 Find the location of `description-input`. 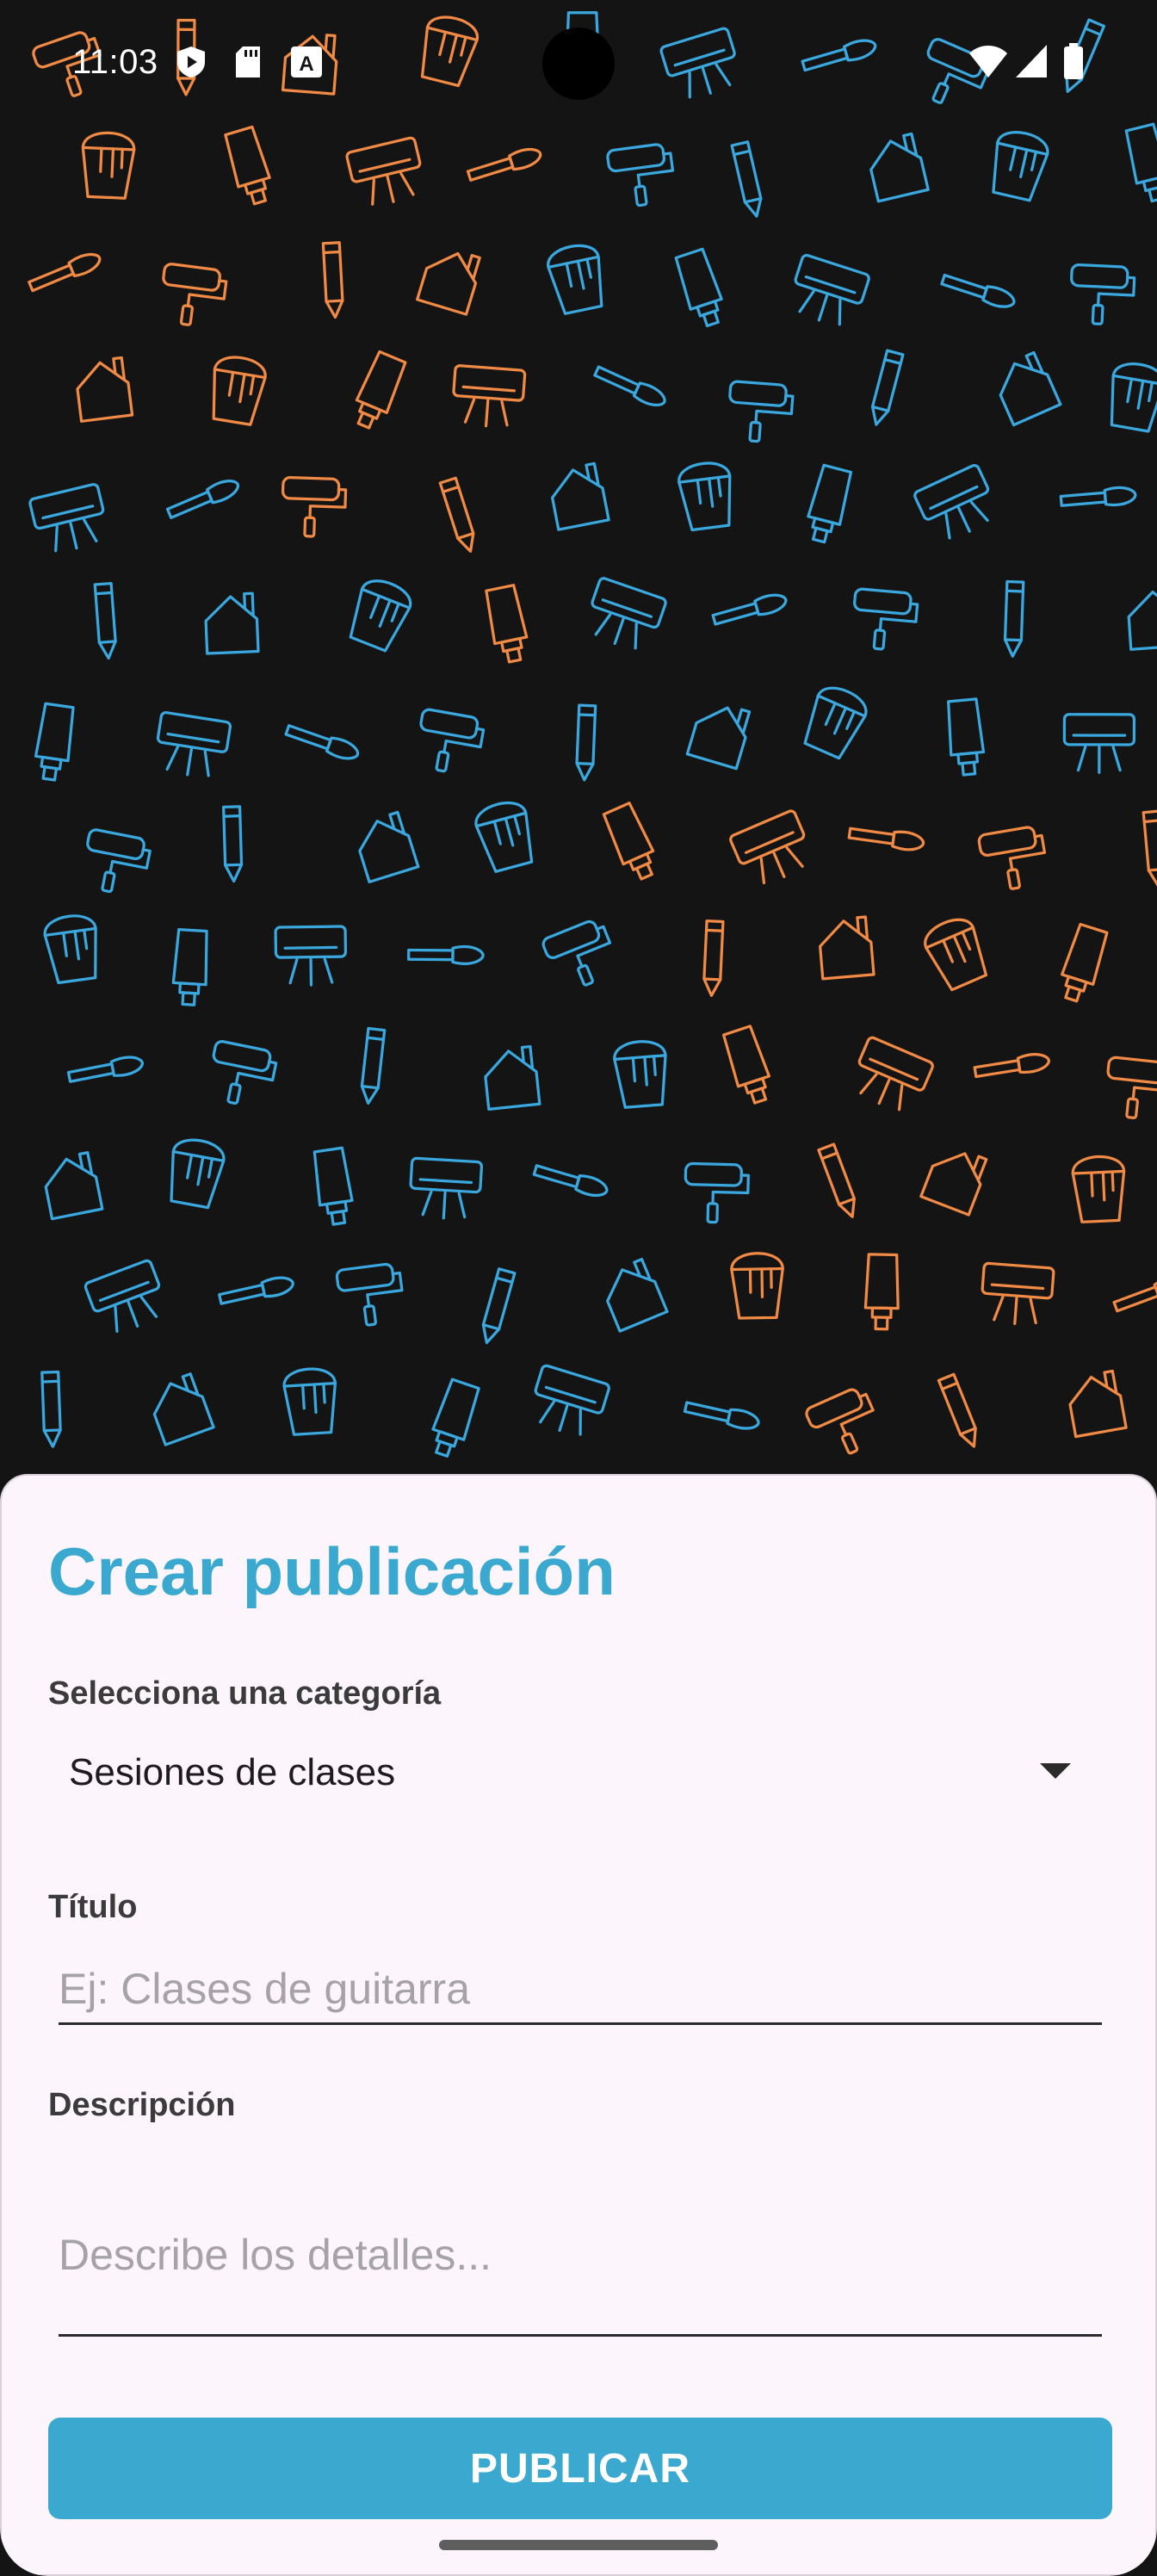

description-input is located at coordinates (580, 2255).